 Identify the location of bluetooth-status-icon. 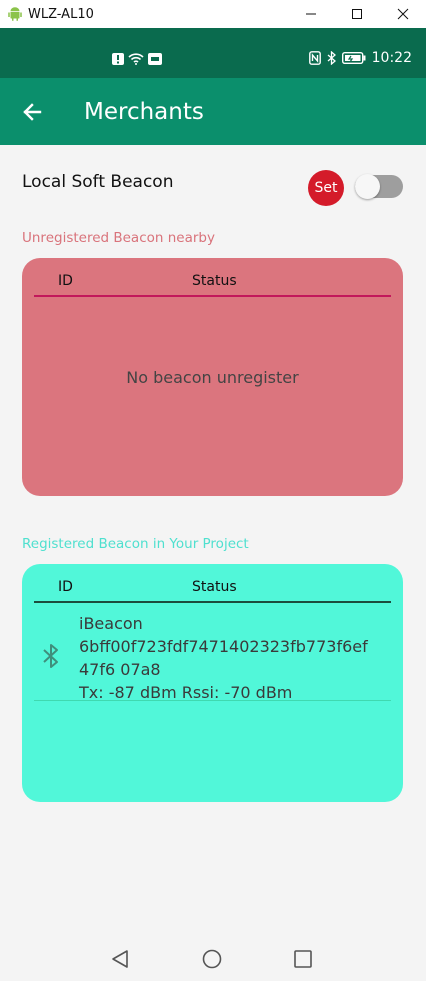
(331, 58).